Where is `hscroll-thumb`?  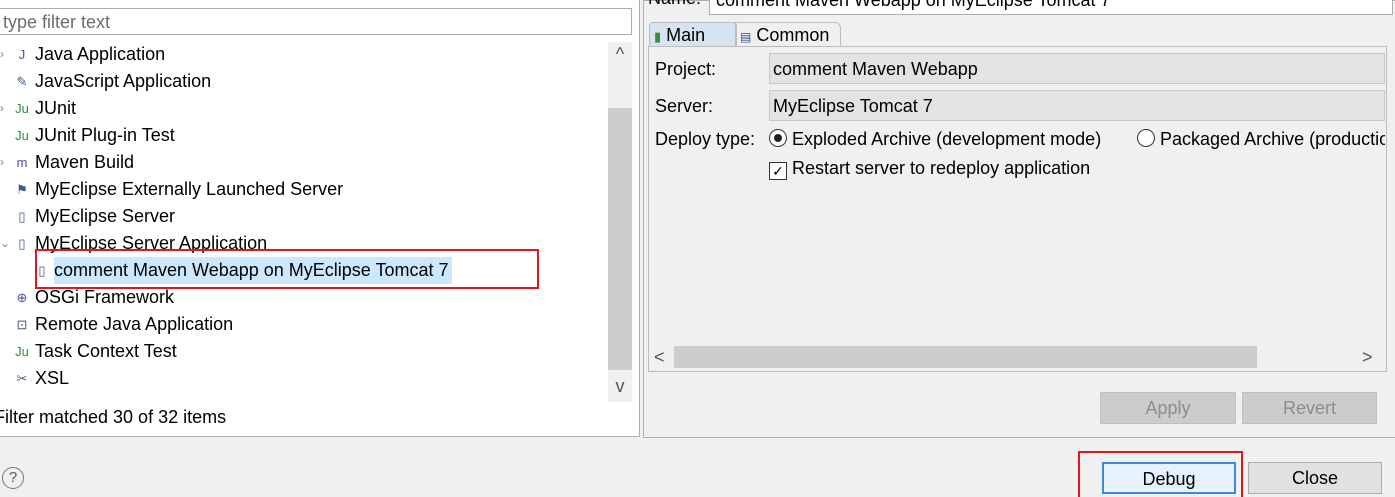
hscroll-thumb is located at coordinates (965, 357).